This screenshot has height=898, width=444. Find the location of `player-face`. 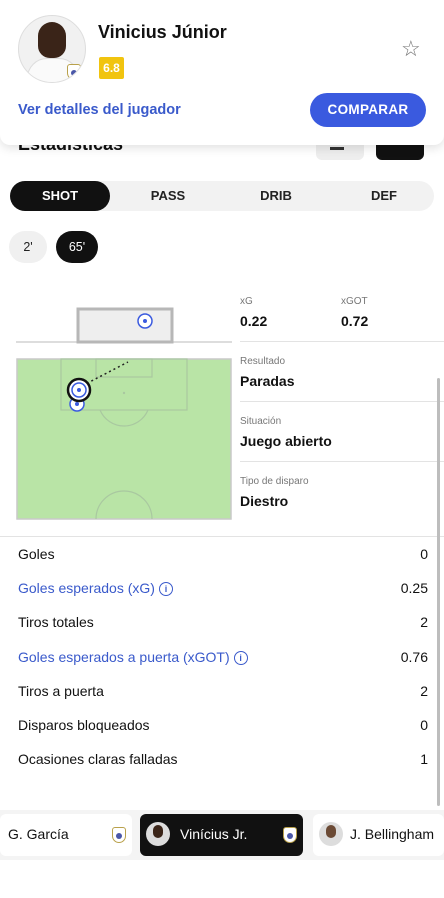

player-face is located at coordinates (52, 40).